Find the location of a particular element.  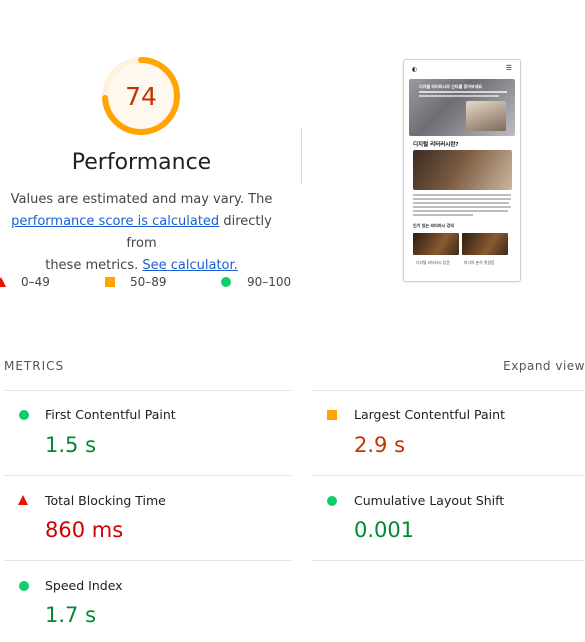

legend-average: 50–89 is located at coordinates (136, 282).